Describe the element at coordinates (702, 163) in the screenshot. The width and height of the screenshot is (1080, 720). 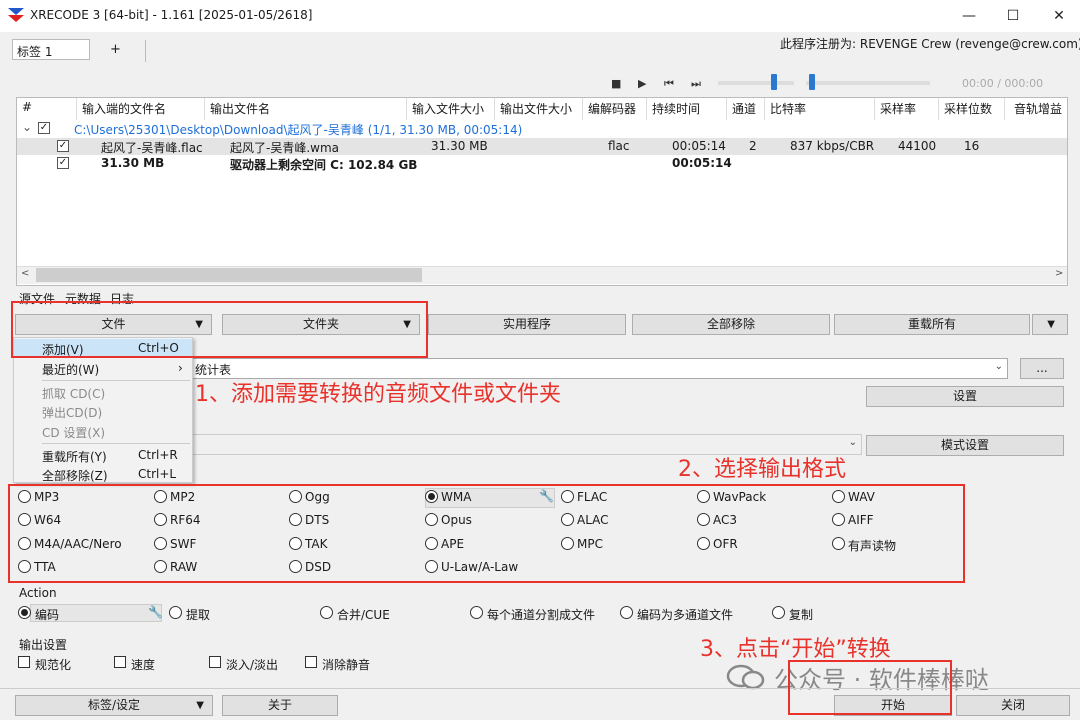
I see `summary-duration: 00:05:14` at that location.